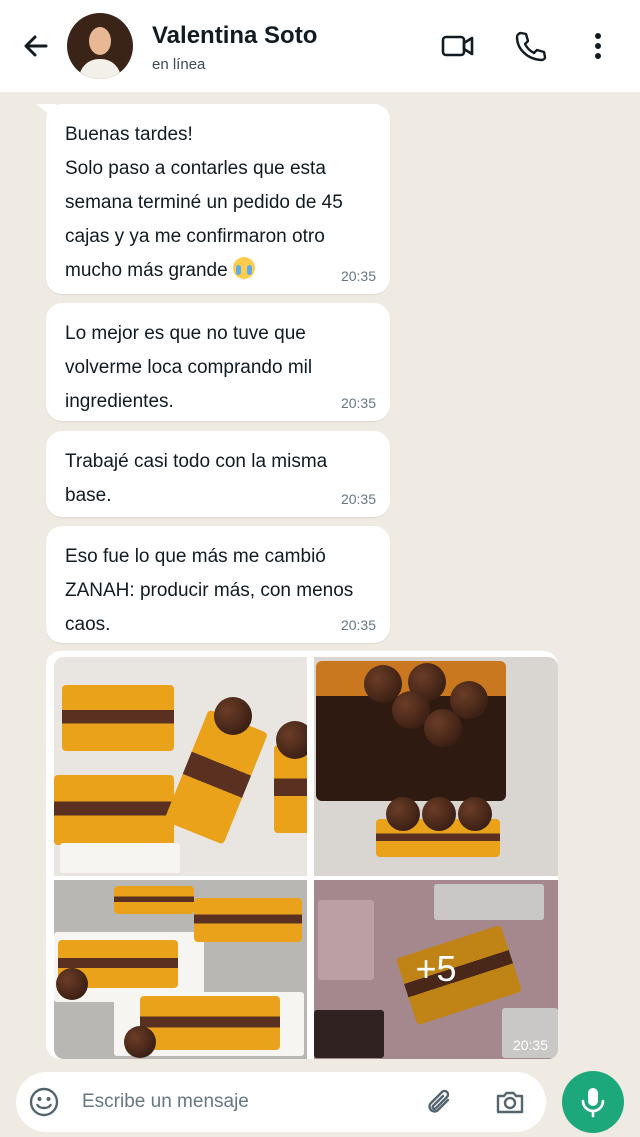 The width and height of the screenshot is (640, 1137). What do you see at coordinates (281, 1102) in the screenshot?
I see `message-composer: Escribe un mensaje` at bounding box center [281, 1102].